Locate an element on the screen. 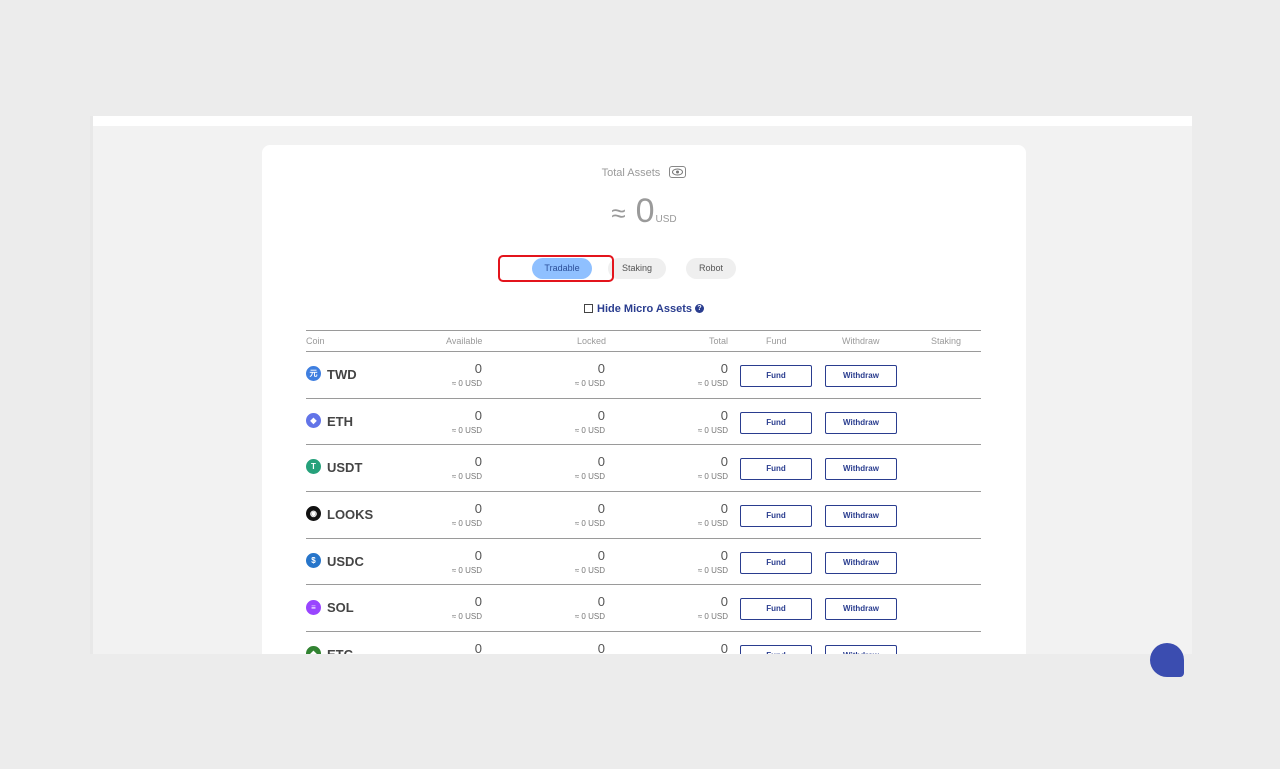 This screenshot has width=1280, height=769. asset-tabs: Tradable Staking Robot is located at coordinates (644, 269).